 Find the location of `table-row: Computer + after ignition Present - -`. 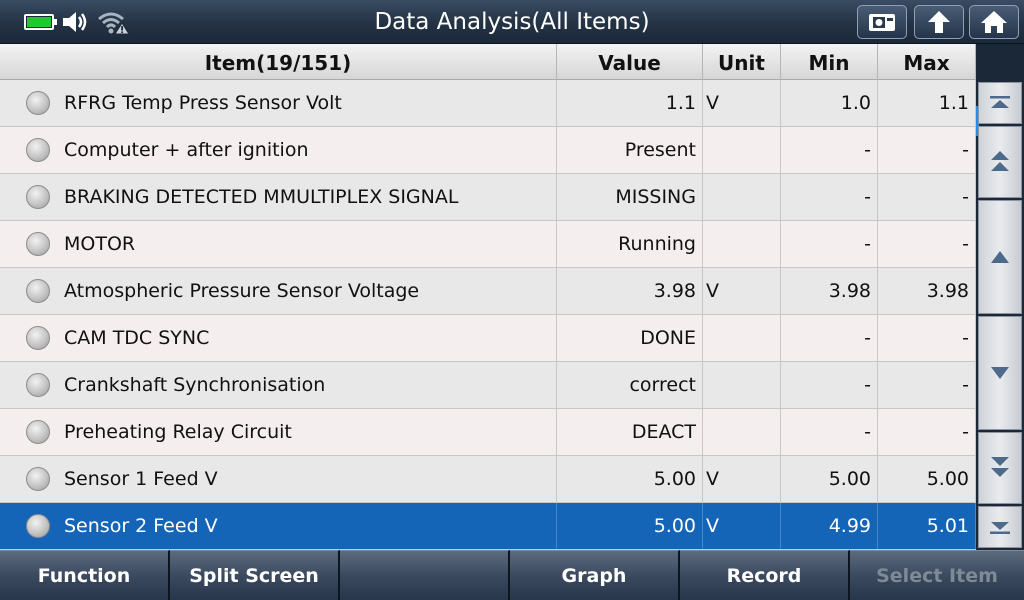

table-row: Computer + after ignition Present - - is located at coordinates (488, 150).